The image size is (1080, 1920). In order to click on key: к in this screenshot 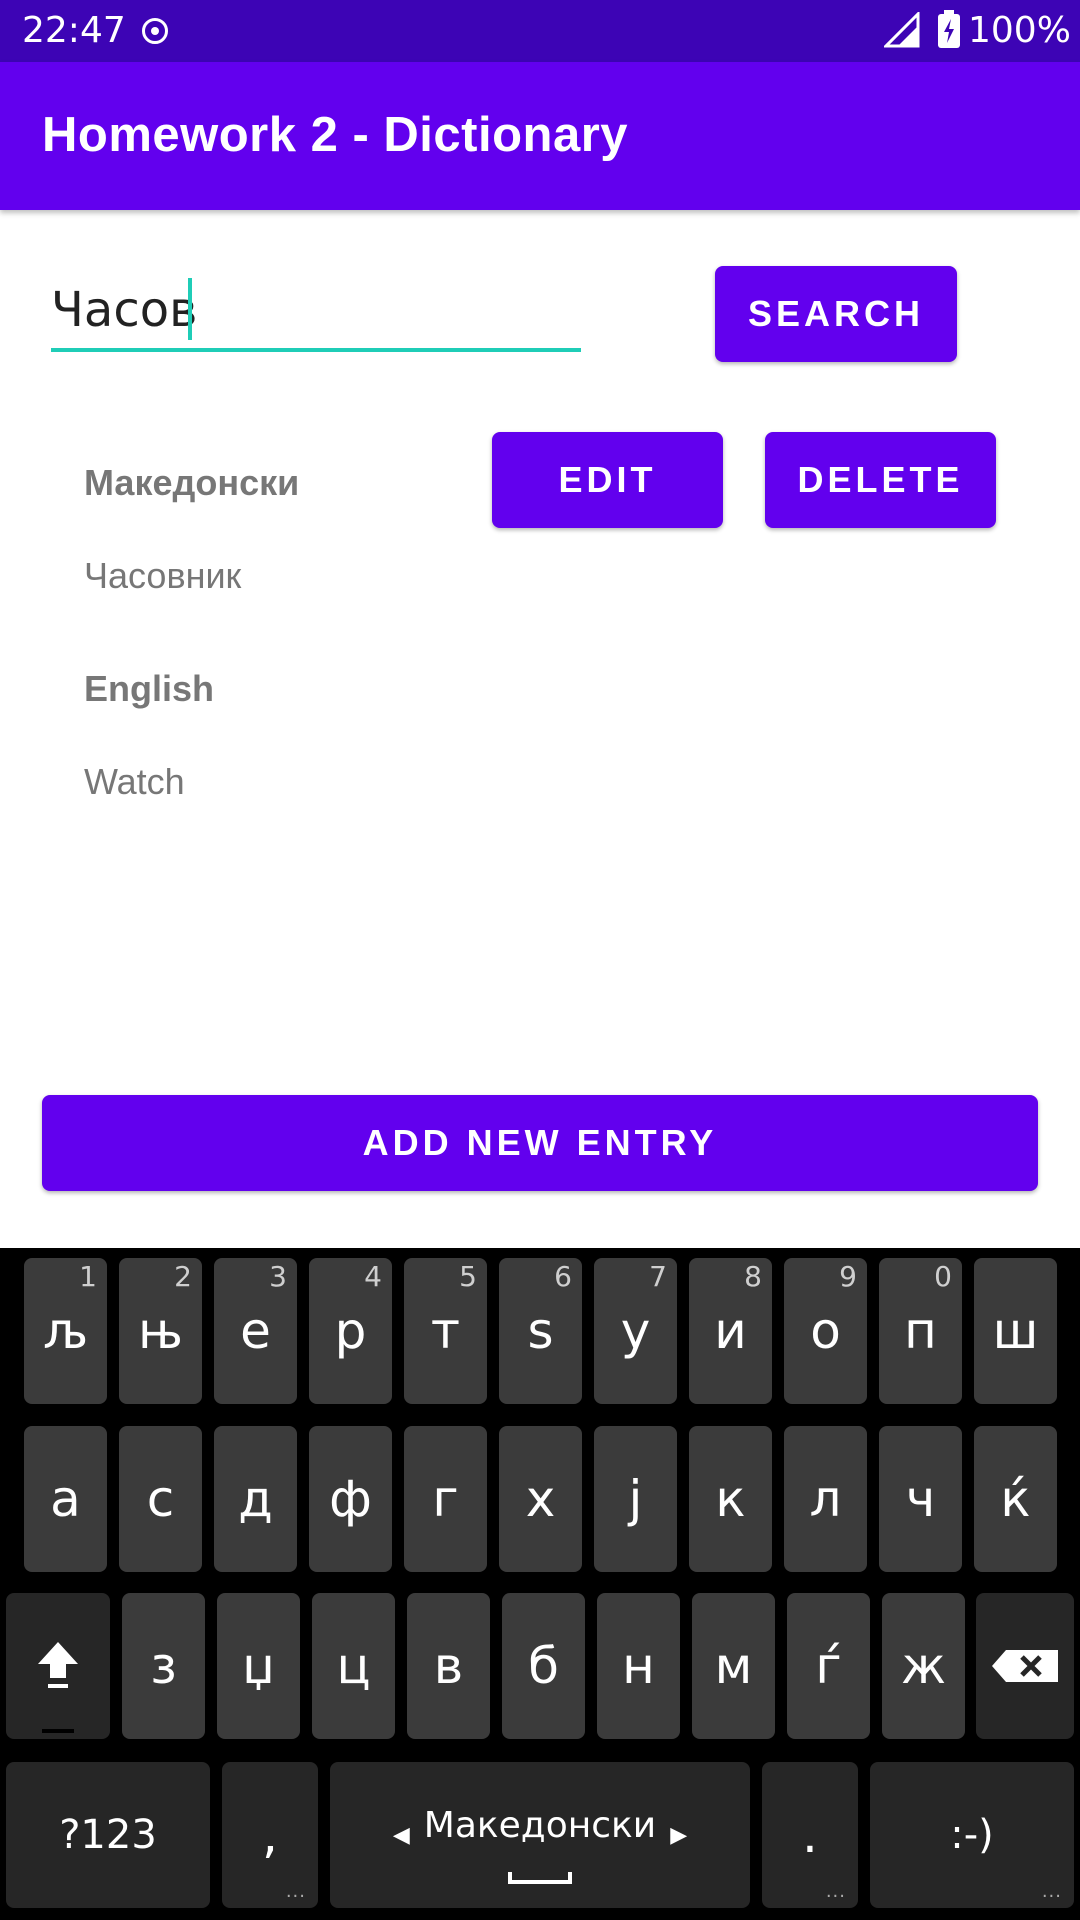, I will do `click(730, 1499)`.